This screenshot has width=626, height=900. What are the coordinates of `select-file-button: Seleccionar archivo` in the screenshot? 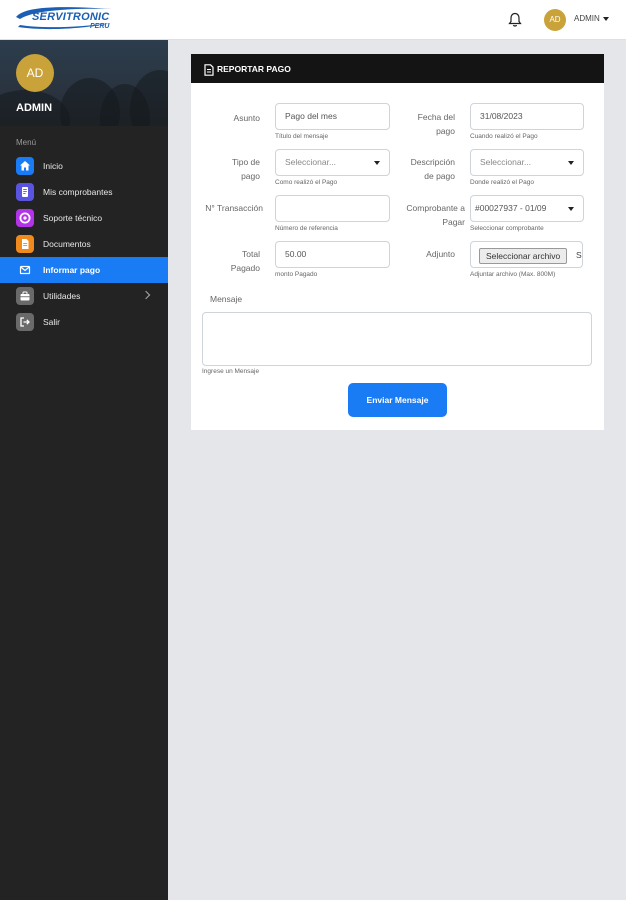 It's located at (523, 256).